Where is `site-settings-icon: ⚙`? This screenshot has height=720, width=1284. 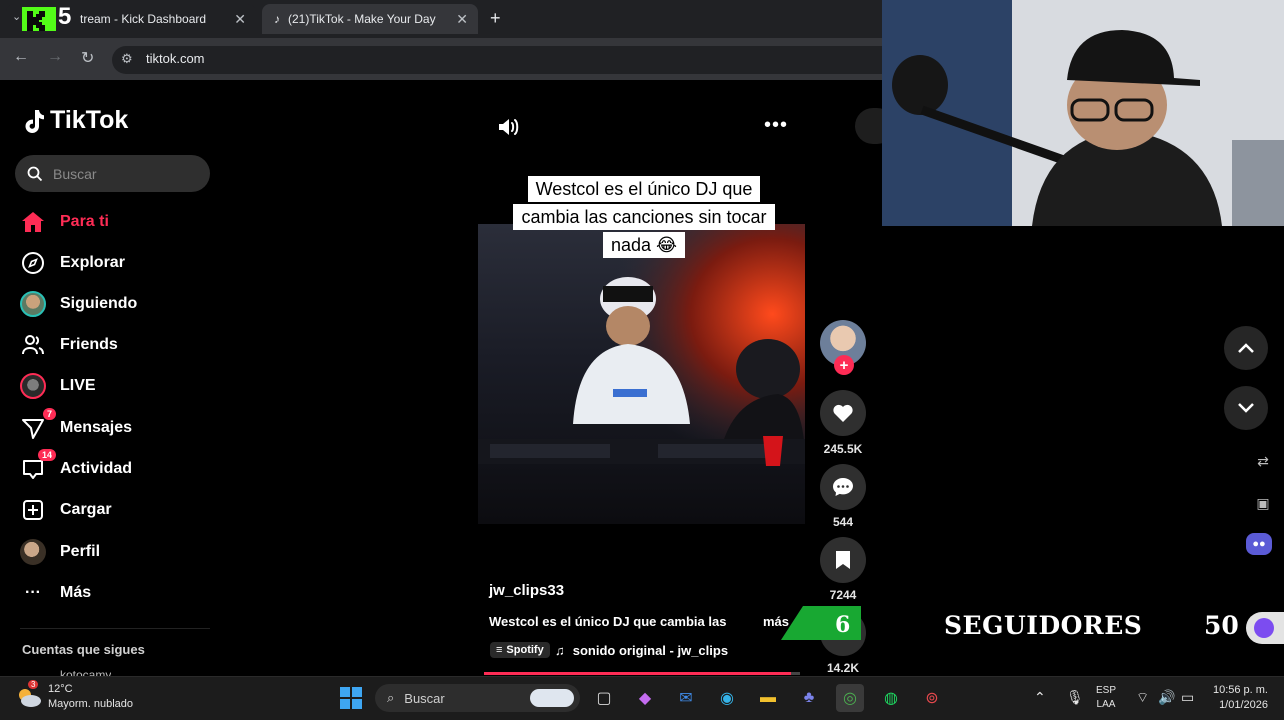 site-settings-icon: ⚙ is located at coordinates (127, 59).